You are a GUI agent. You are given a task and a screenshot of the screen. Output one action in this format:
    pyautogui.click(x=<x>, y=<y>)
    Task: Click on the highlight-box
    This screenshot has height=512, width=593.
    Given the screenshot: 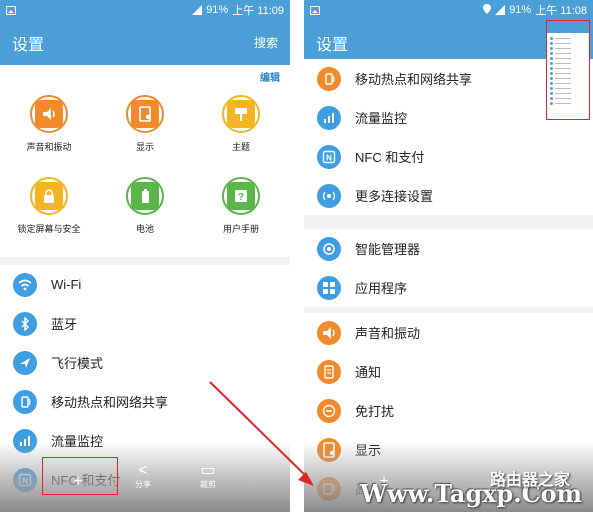 What is the action you would take?
    pyautogui.click(x=80, y=476)
    